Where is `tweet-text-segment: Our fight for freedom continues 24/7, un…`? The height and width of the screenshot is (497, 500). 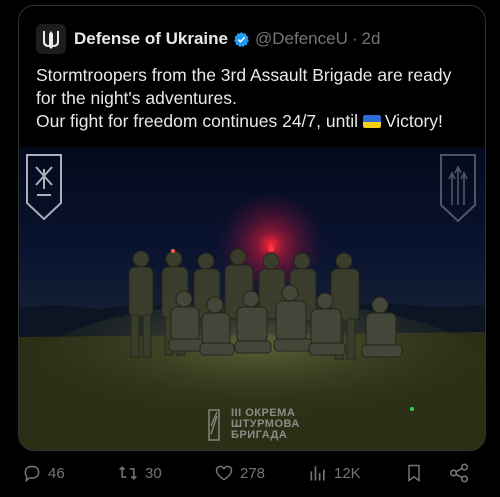
tweet-text-segment: Our fight for freedom continues 24/7, un… is located at coordinates (197, 121).